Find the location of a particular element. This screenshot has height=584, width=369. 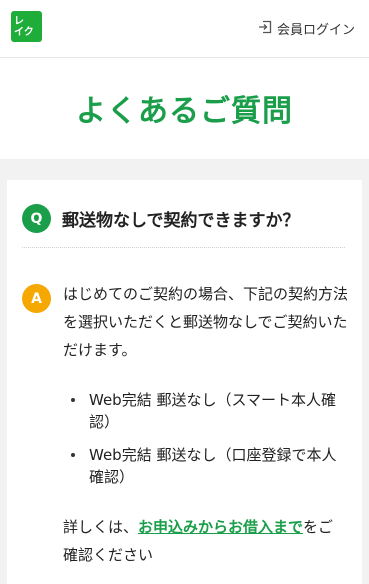

member-login-link: 会員ログイン is located at coordinates (306, 28).